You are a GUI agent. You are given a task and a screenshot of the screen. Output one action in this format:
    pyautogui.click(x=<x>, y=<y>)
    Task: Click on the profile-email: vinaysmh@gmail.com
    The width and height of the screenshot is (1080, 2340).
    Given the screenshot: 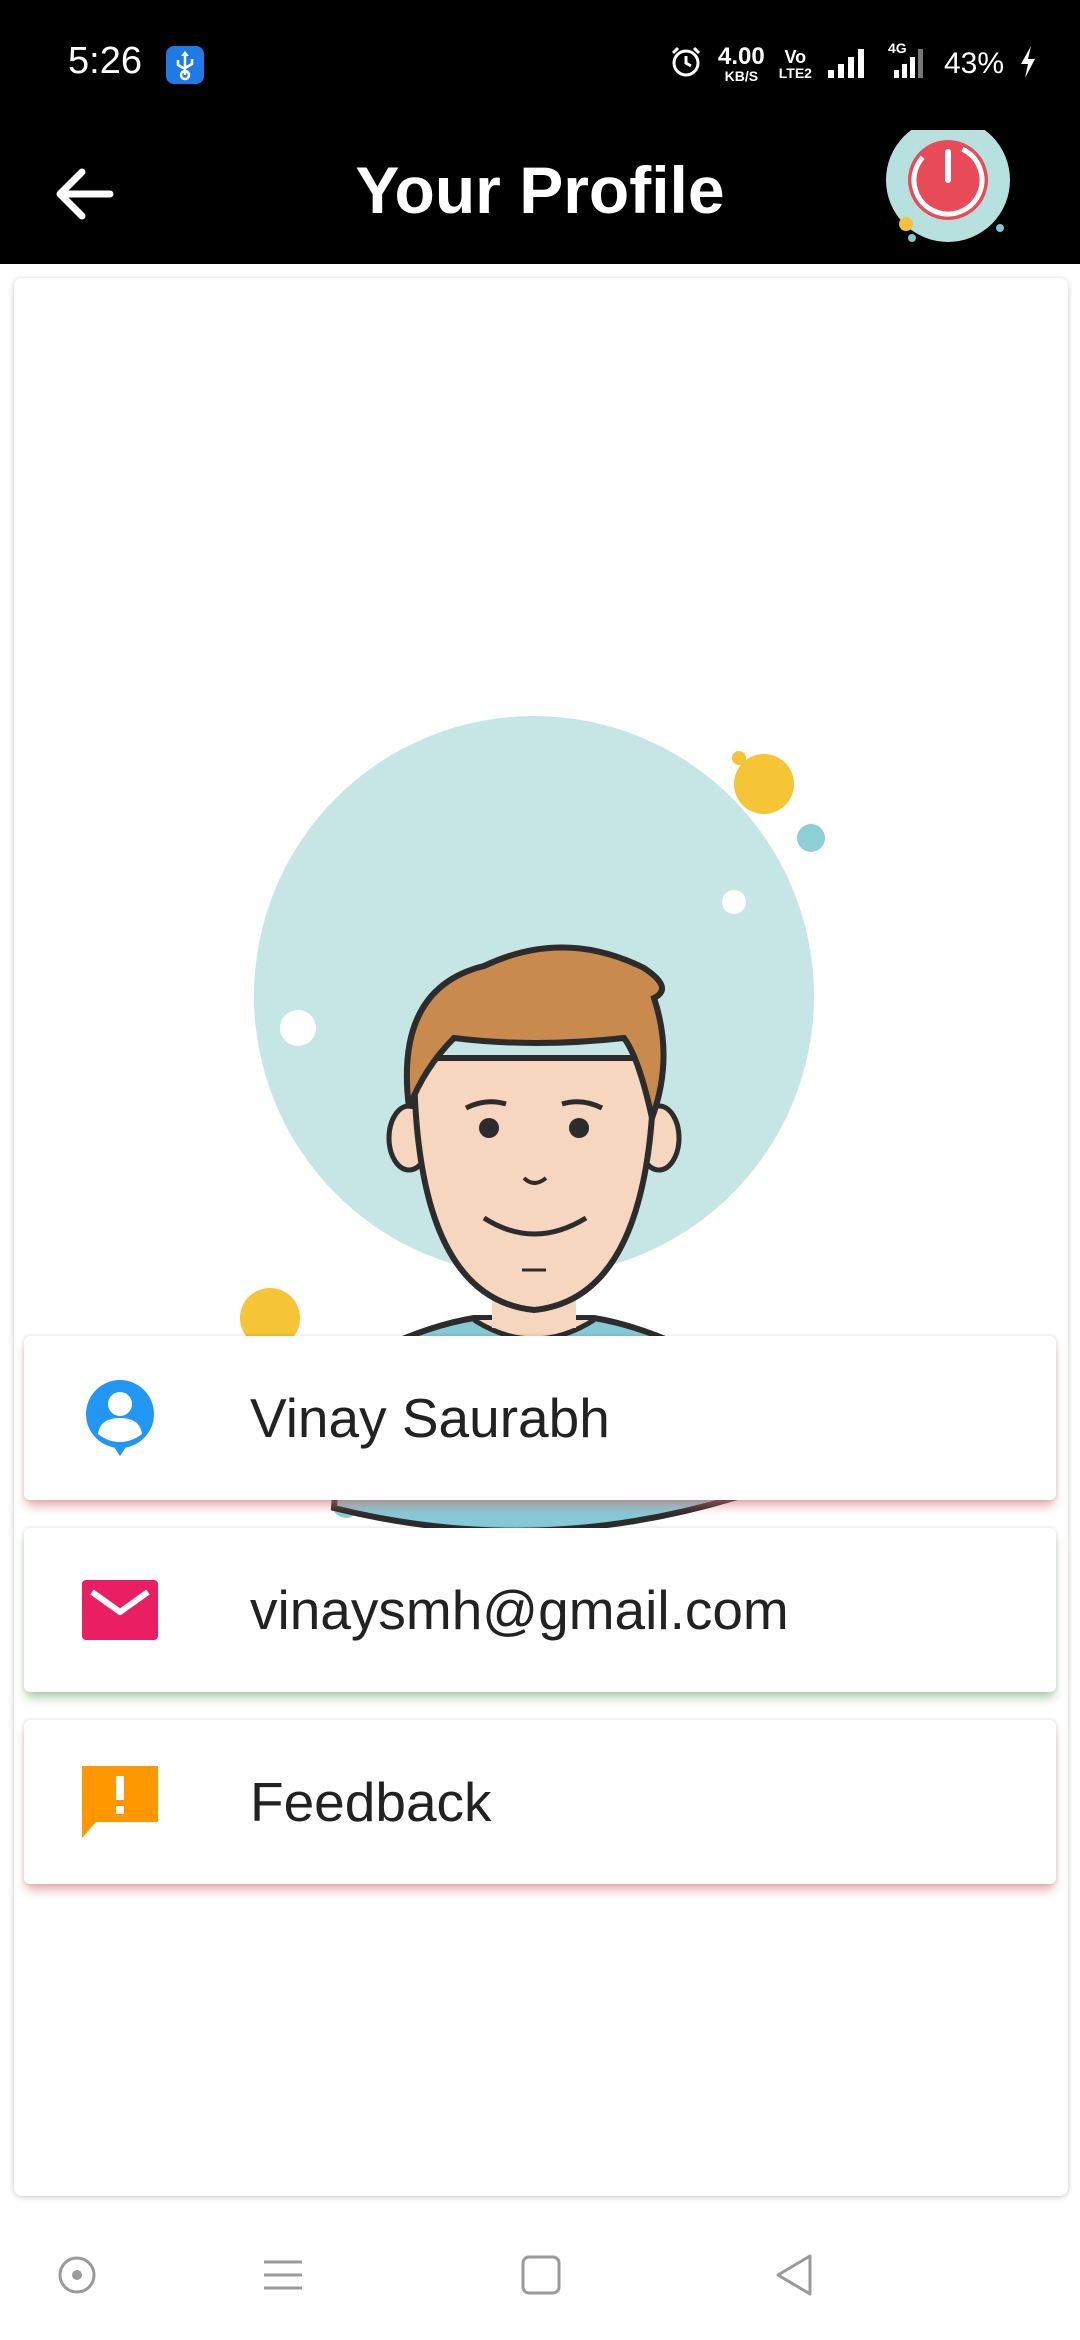 What is the action you would take?
    pyautogui.click(x=519, y=1610)
    